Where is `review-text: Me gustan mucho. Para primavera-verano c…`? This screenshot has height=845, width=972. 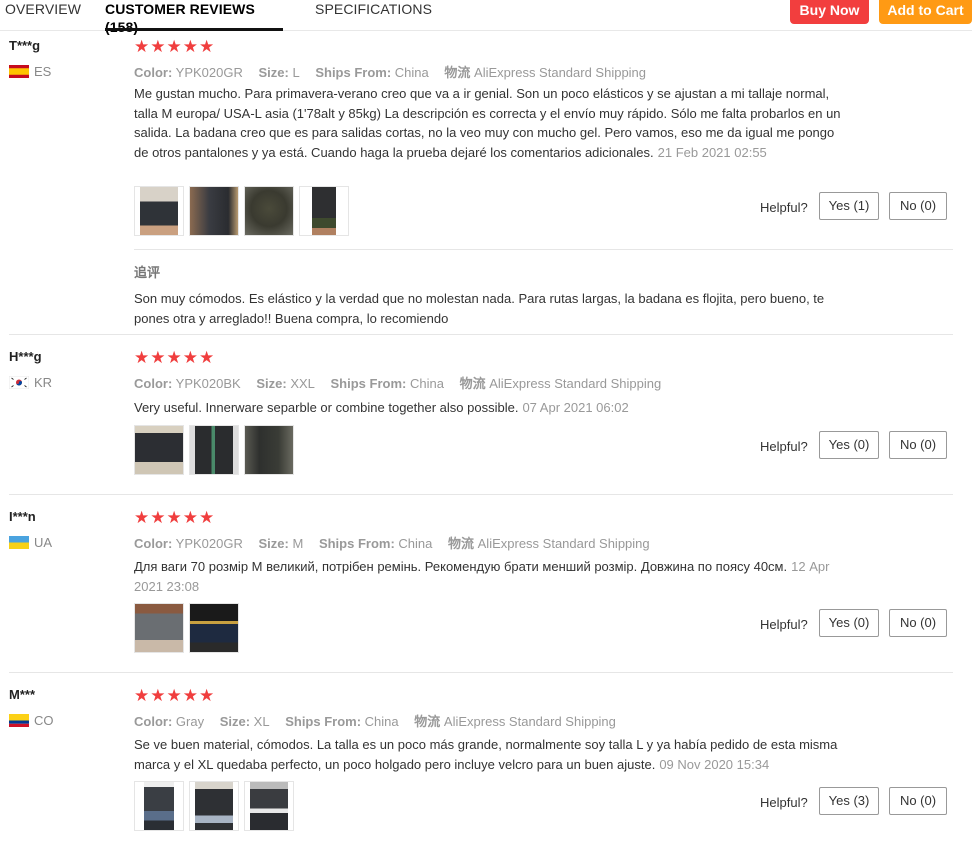
review-text: Me gustan mucho. Para primavera-verano c… is located at coordinates (487, 123).